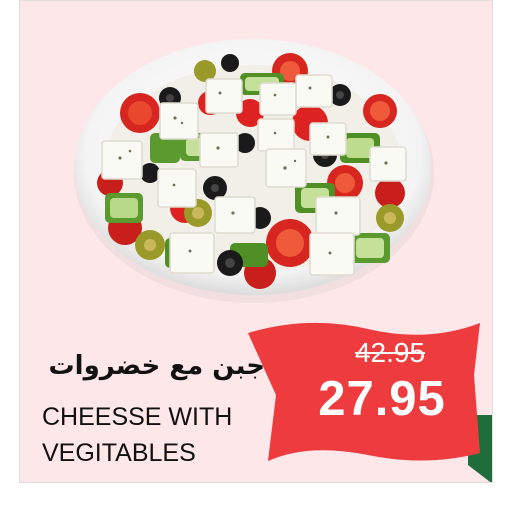 The image size is (512, 511). Describe the element at coordinates (162, 435) in the screenshot. I see `product-name-english: CHEESSE WITH VEGITABLES` at that location.